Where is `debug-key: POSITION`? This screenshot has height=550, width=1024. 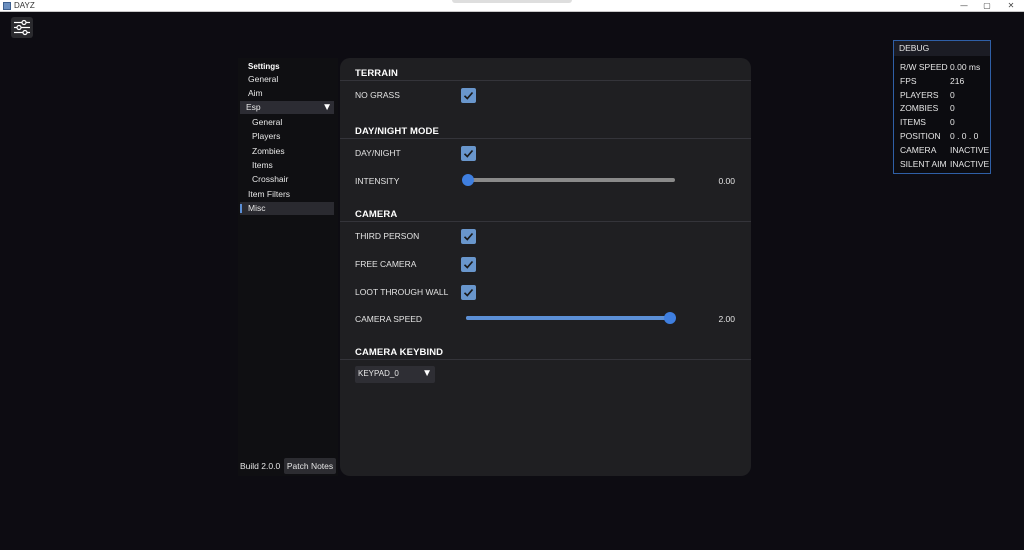
debug-key: POSITION is located at coordinates (920, 136).